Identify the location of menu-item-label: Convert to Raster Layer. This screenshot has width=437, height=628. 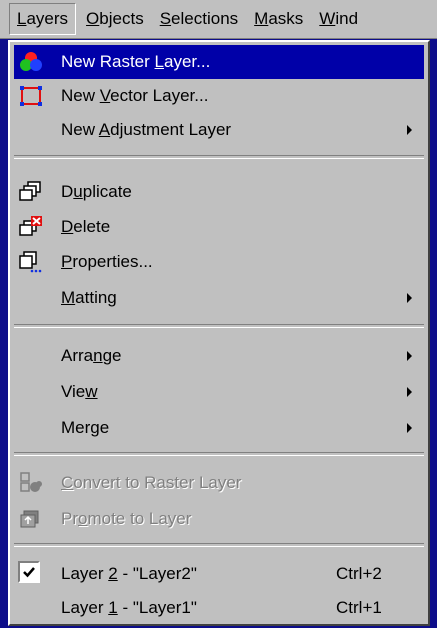
(151, 482).